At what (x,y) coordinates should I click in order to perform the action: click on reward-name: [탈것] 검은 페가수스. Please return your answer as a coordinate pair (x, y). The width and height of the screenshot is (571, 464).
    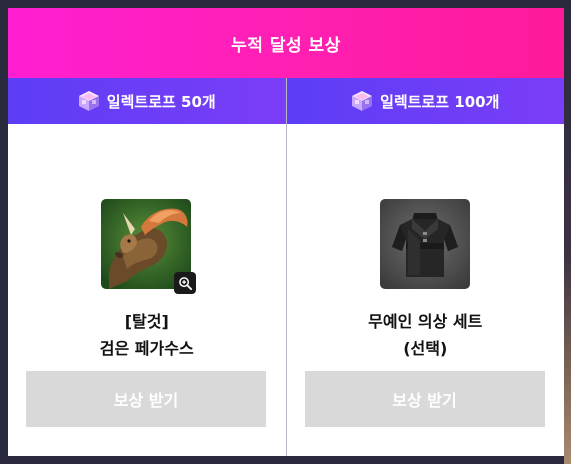
    Looking at the image, I should click on (147, 335).